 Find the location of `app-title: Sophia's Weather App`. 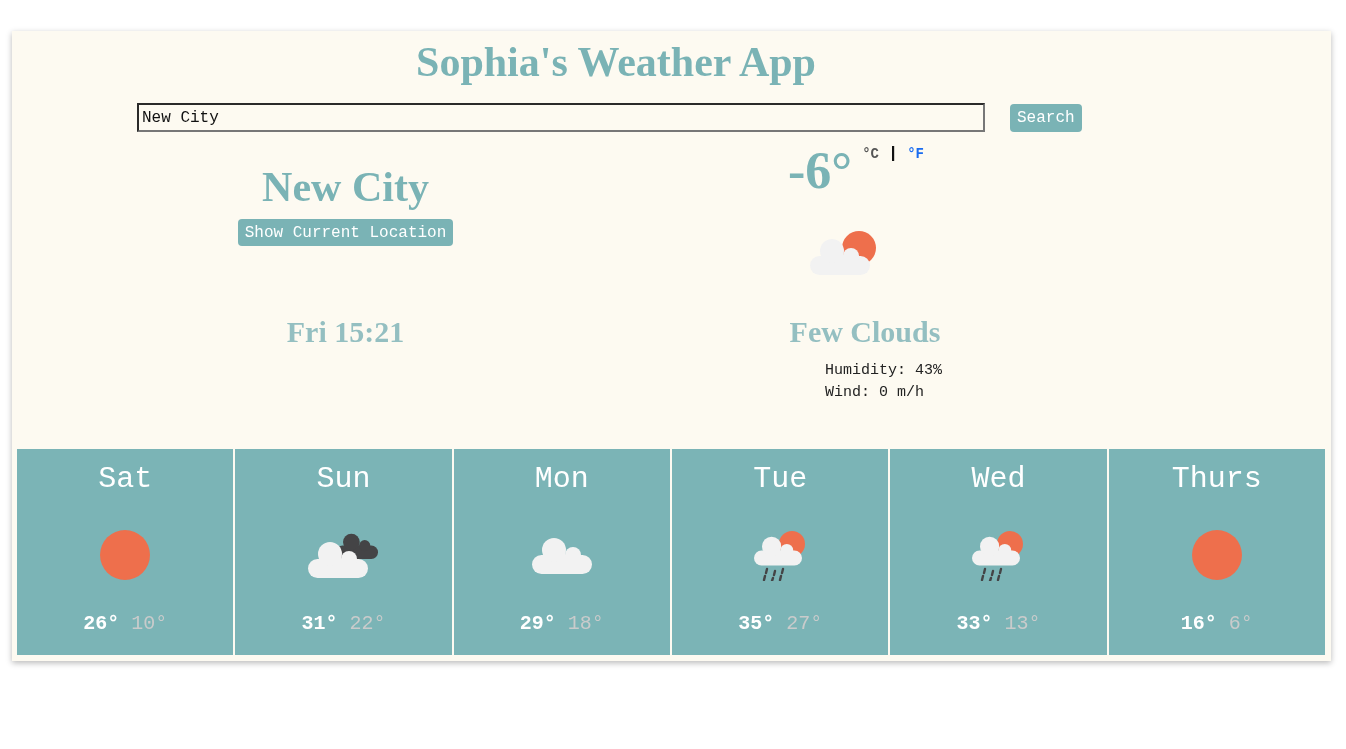

app-title: Sophia's Weather App is located at coordinates (616, 62).